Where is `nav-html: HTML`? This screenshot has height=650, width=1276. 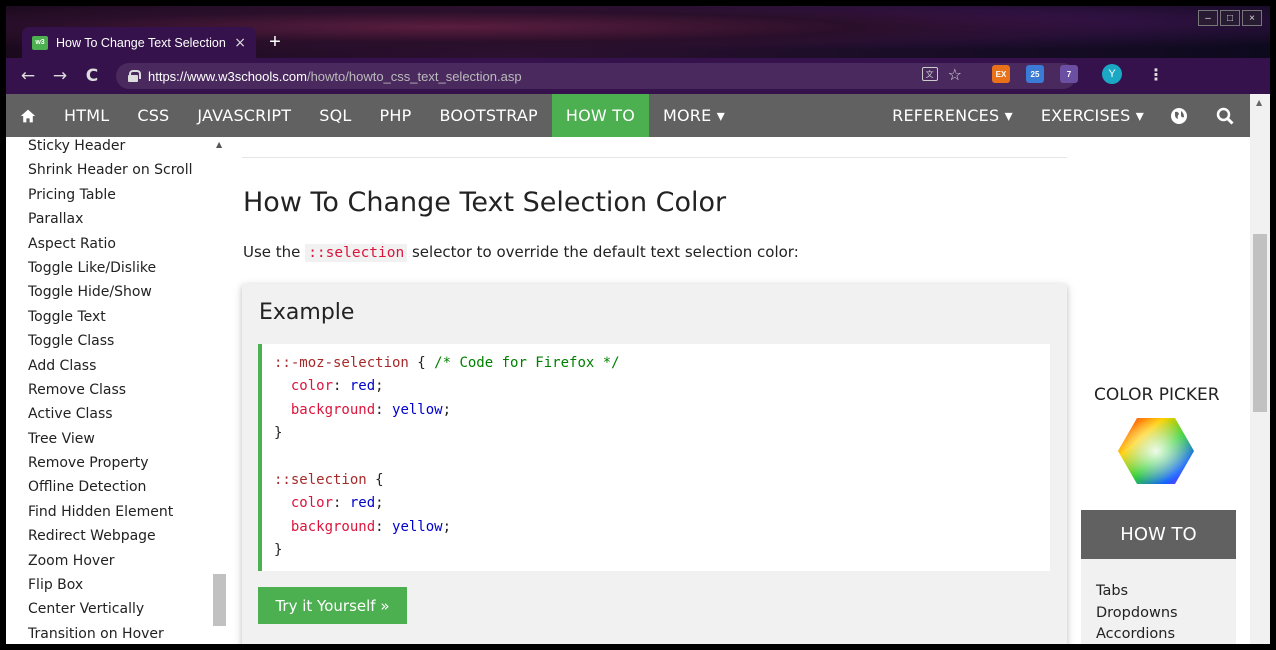 nav-html: HTML is located at coordinates (86, 115).